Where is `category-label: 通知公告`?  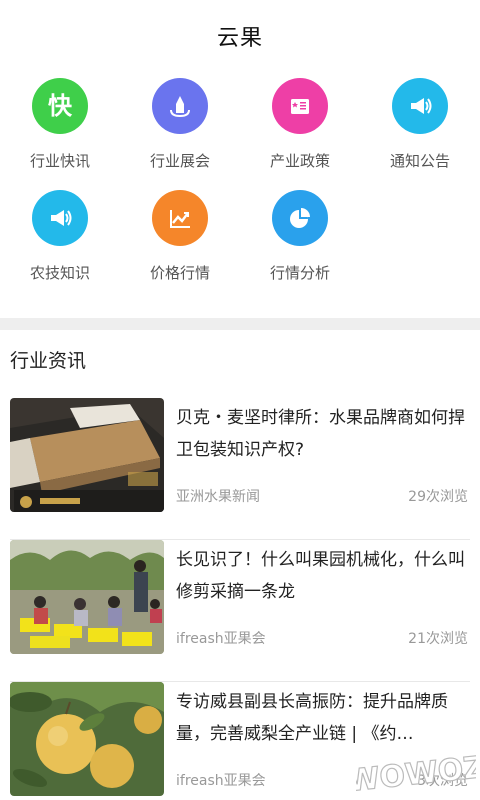 category-label: 通知公告 is located at coordinates (419, 161).